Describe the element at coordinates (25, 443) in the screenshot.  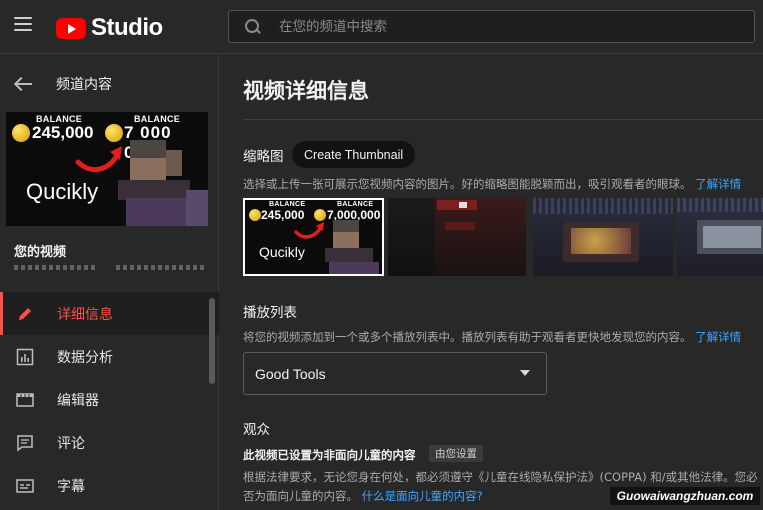
I see `comment-icon` at that location.